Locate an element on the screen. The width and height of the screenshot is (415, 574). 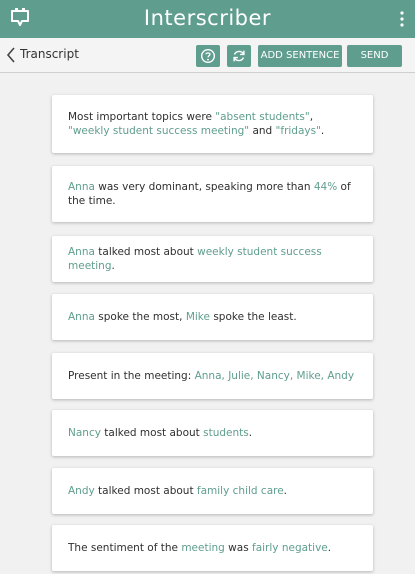
add-sentence-button: ADD SENTENCE is located at coordinates (300, 56).